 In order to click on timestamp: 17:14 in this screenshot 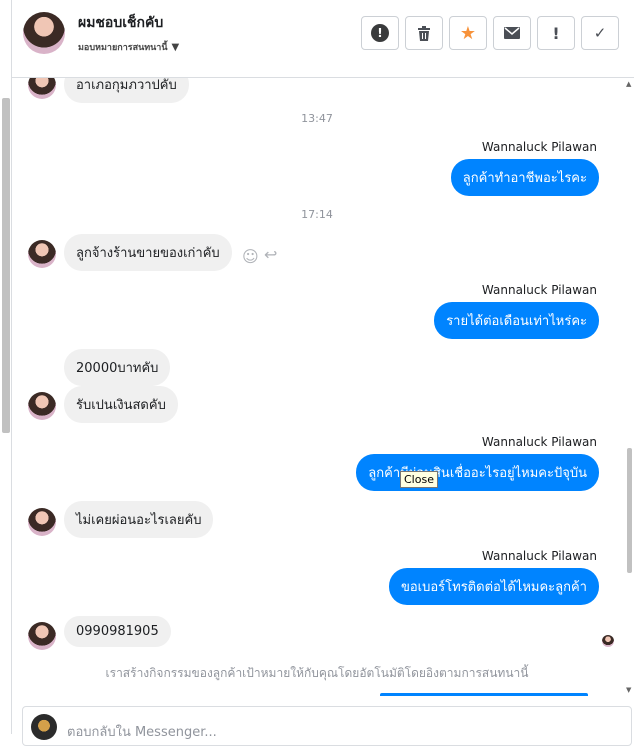, I will do `click(317, 214)`.